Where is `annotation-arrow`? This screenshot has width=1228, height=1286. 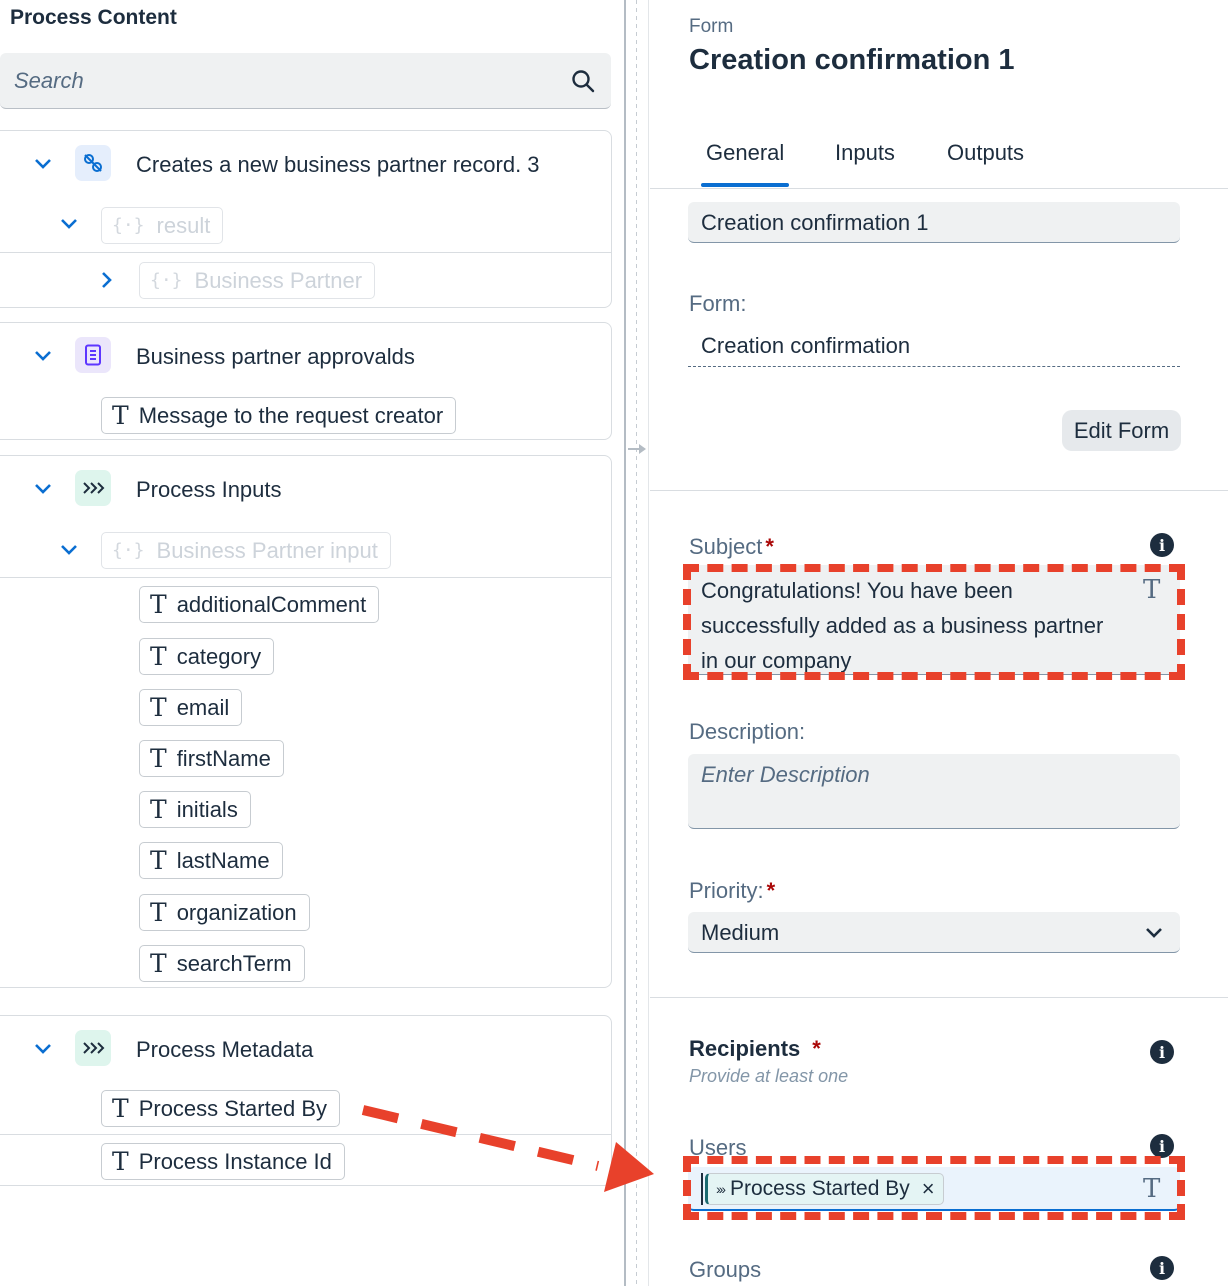 annotation-arrow is located at coordinates (507, 1148).